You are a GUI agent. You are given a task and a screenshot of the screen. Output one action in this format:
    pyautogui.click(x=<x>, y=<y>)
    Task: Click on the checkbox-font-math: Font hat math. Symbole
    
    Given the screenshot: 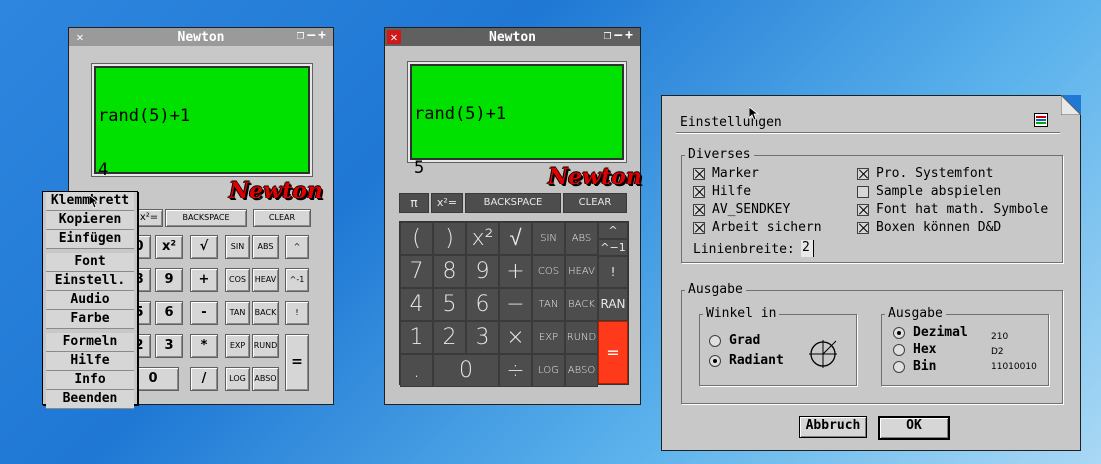 What is the action you would take?
    pyautogui.click(x=952, y=209)
    